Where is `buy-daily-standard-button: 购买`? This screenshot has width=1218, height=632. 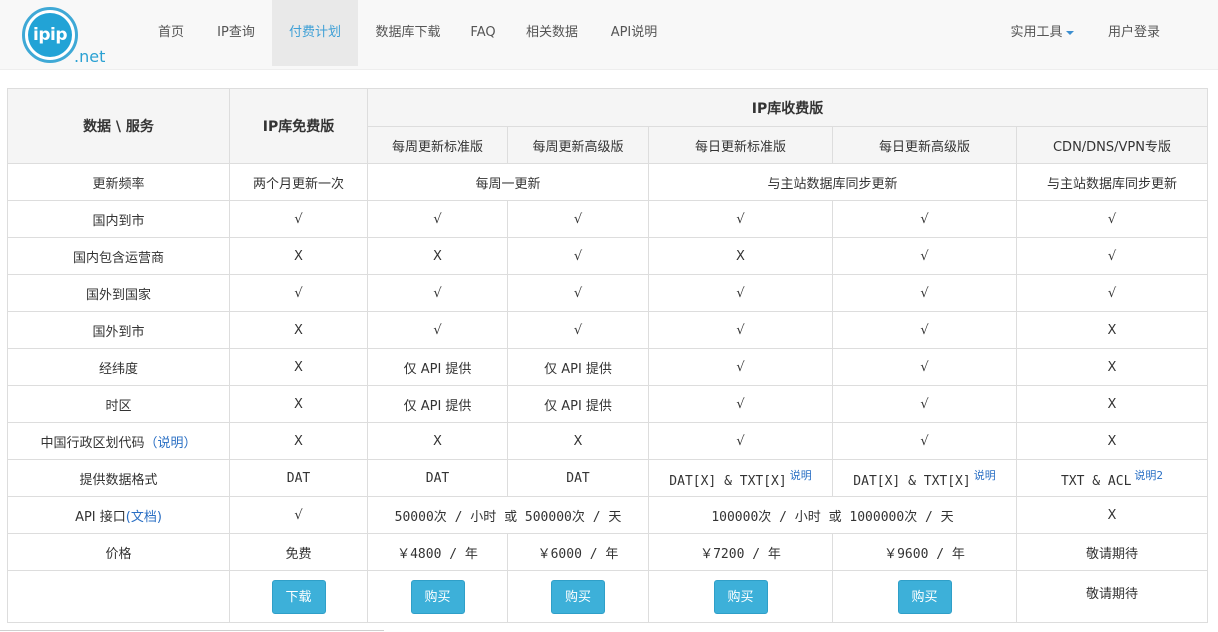 buy-daily-standard-button: 购买 is located at coordinates (740, 596).